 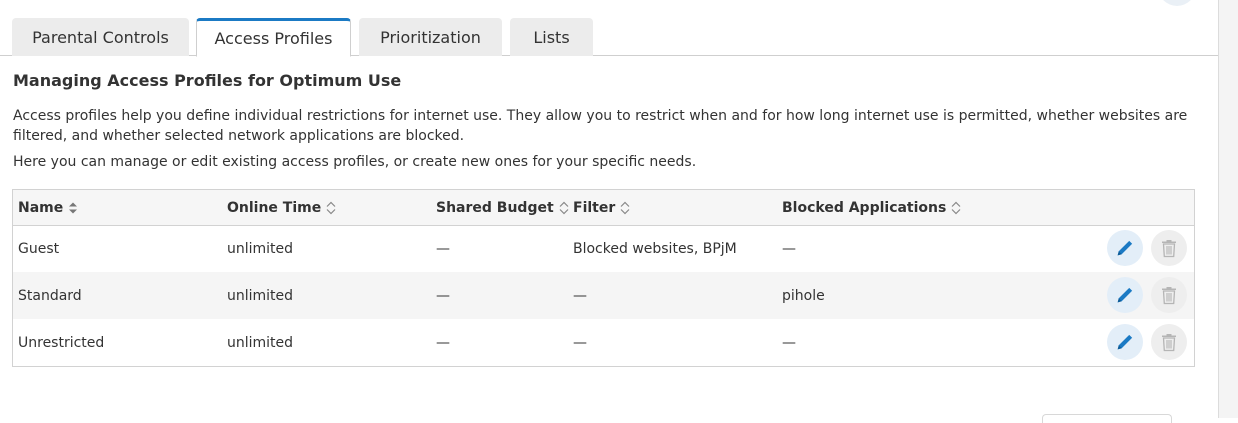 What do you see at coordinates (50, 295) in the screenshot?
I see `cell-name: Standard` at bounding box center [50, 295].